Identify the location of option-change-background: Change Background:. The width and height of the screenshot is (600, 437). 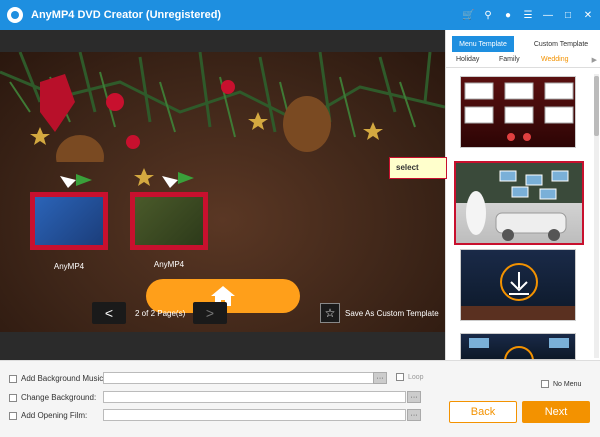
(52, 397).